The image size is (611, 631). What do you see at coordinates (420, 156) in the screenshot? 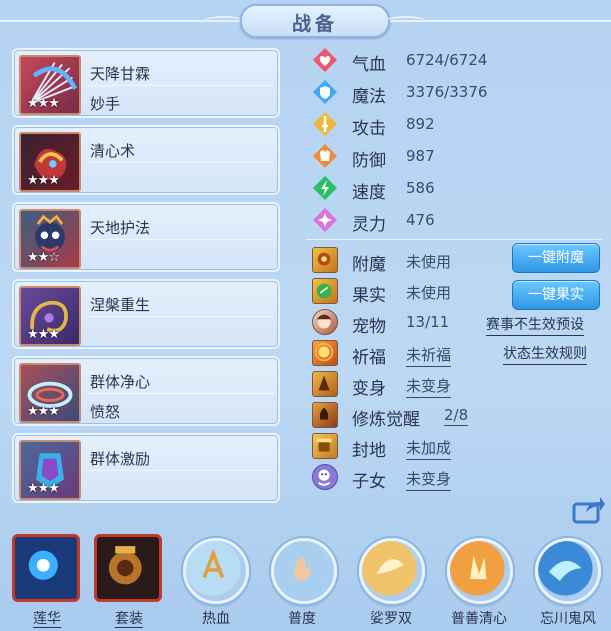
I see `stat-value: 987` at bounding box center [420, 156].